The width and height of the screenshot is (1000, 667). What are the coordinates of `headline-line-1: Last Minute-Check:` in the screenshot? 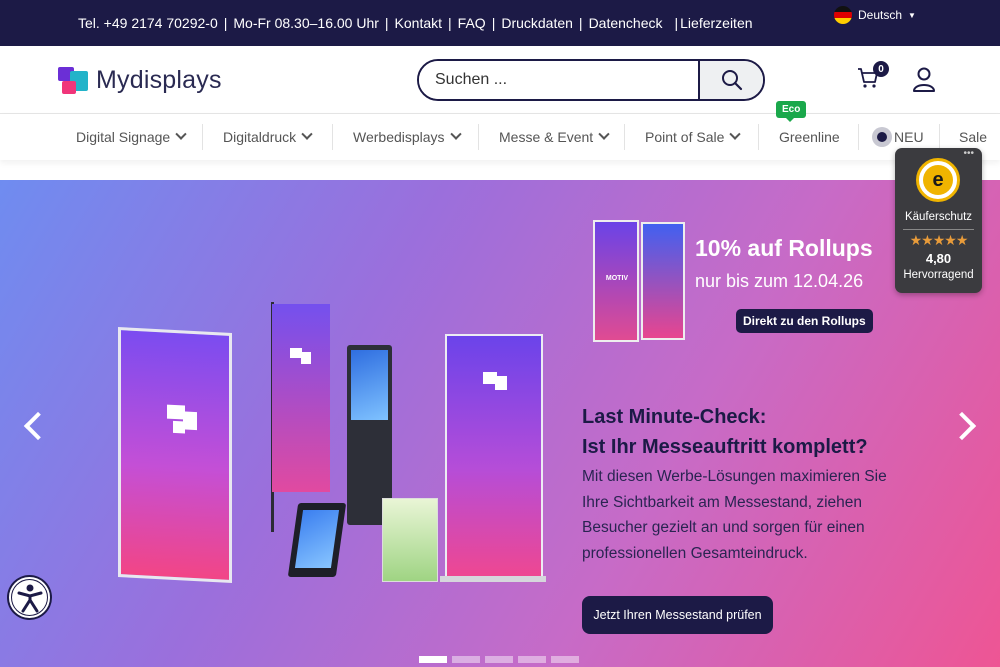 It's located at (674, 417).